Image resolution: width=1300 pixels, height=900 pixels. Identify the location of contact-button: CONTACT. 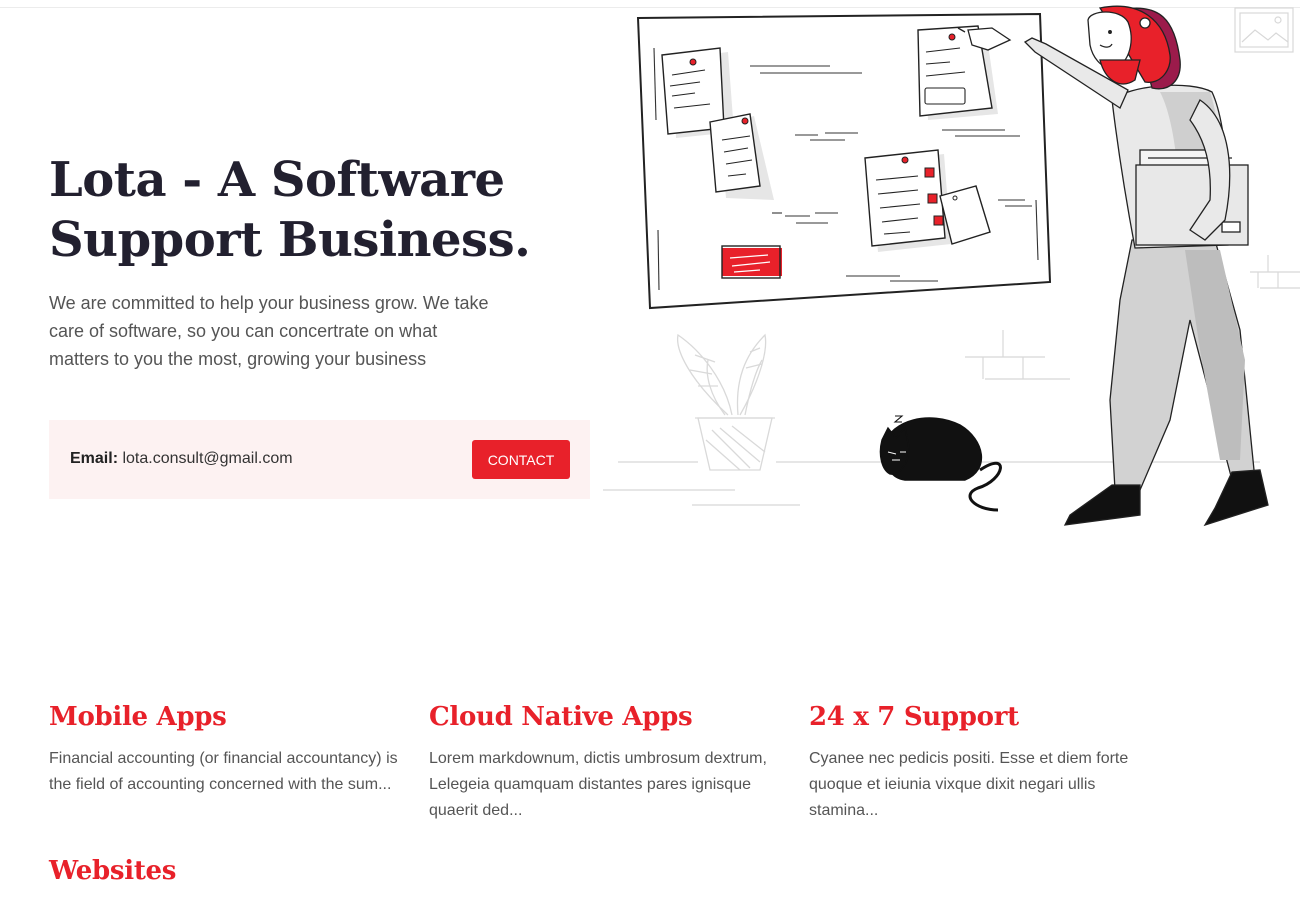
(521, 459).